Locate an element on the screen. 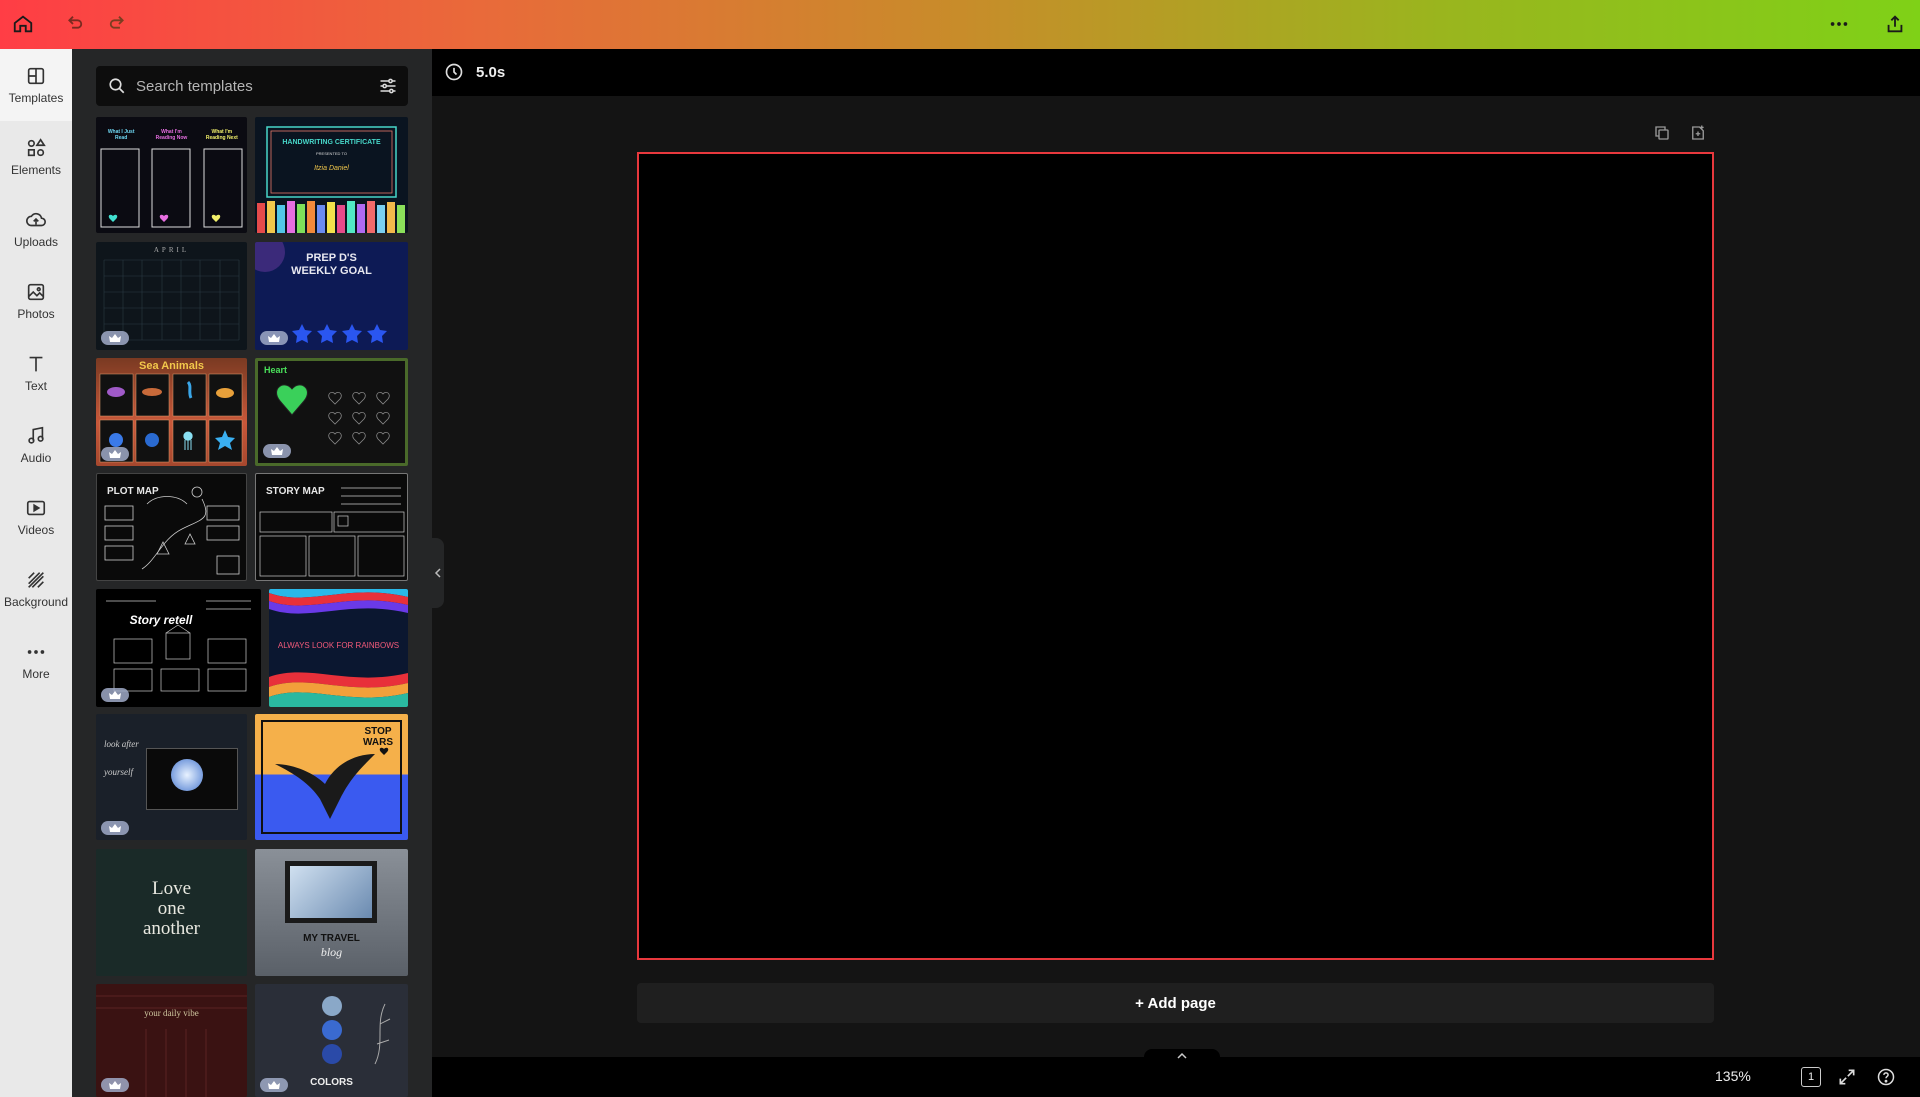 The image size is (1920, 1097). rail-item-templates: Templates is located at coordinates (36, 85).